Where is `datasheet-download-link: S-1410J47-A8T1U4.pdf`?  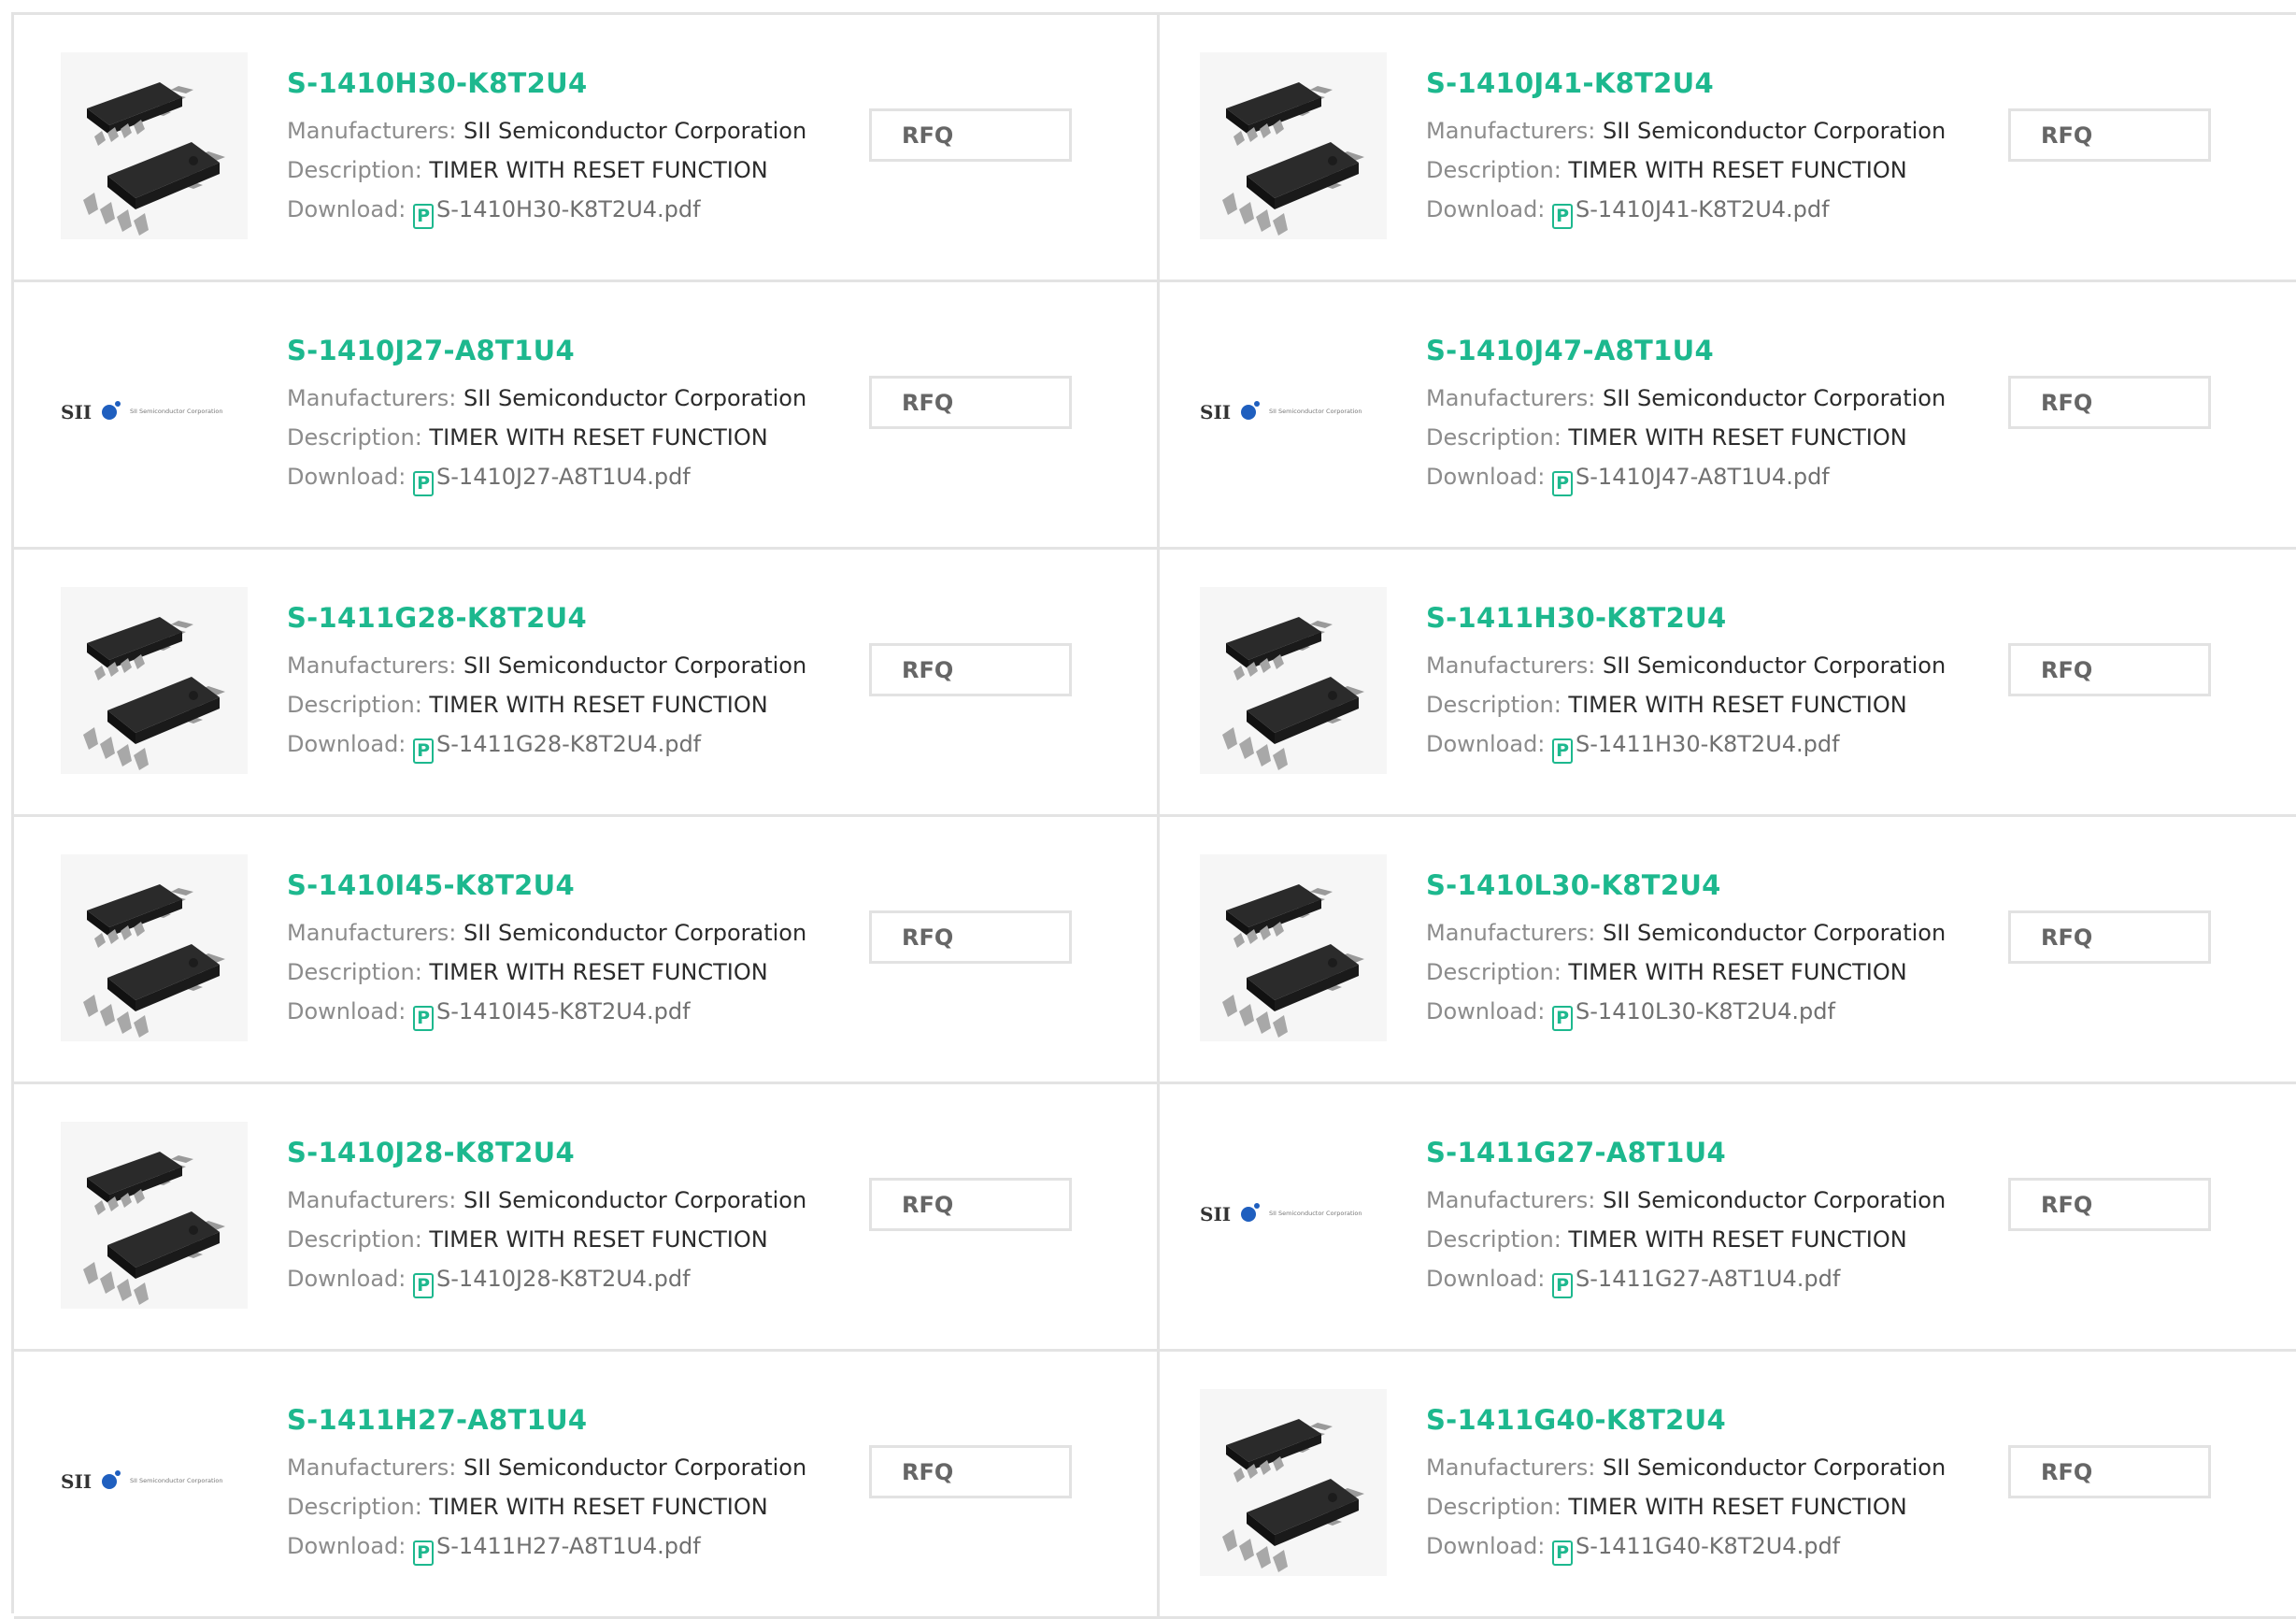 datasheet-download-link: S-1410J47-A8T1U4.pdf is located at coordinates (1703, 477).